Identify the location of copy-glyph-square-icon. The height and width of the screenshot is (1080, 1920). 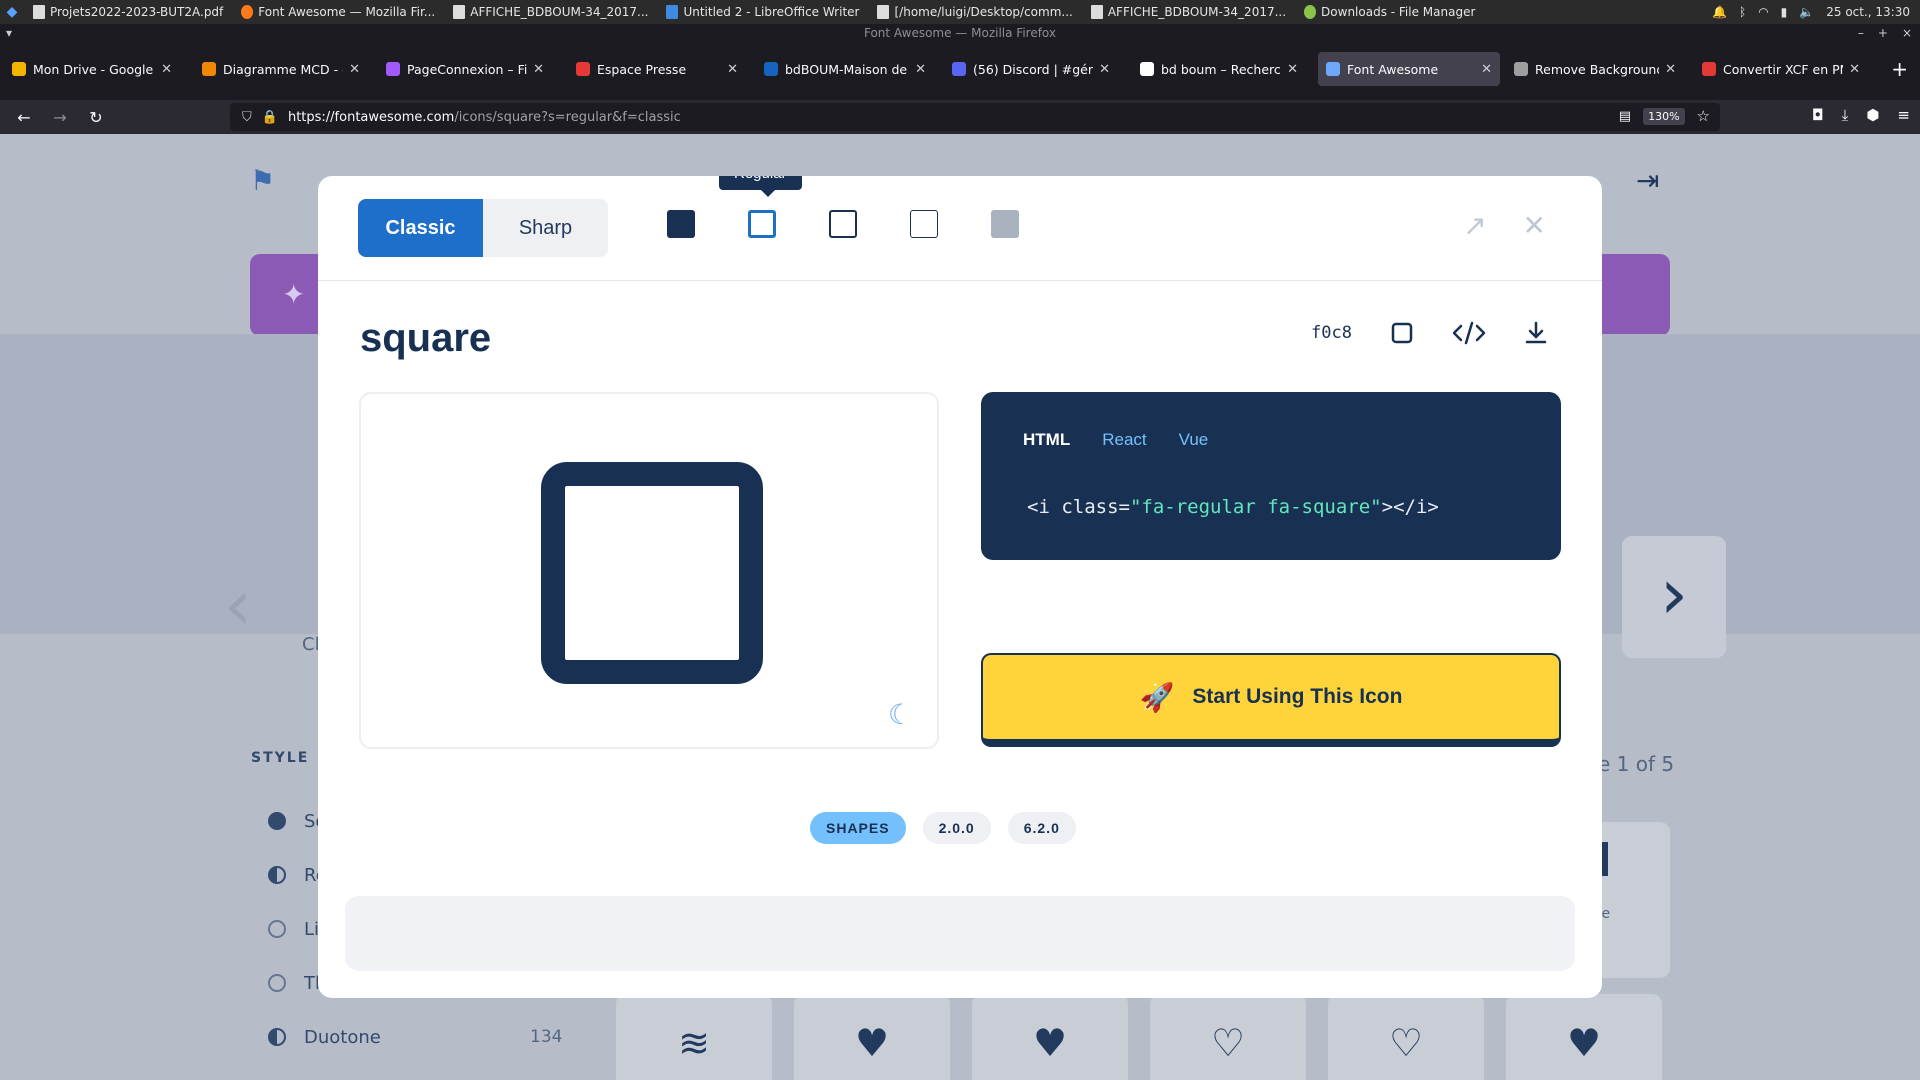
(1402, 333).